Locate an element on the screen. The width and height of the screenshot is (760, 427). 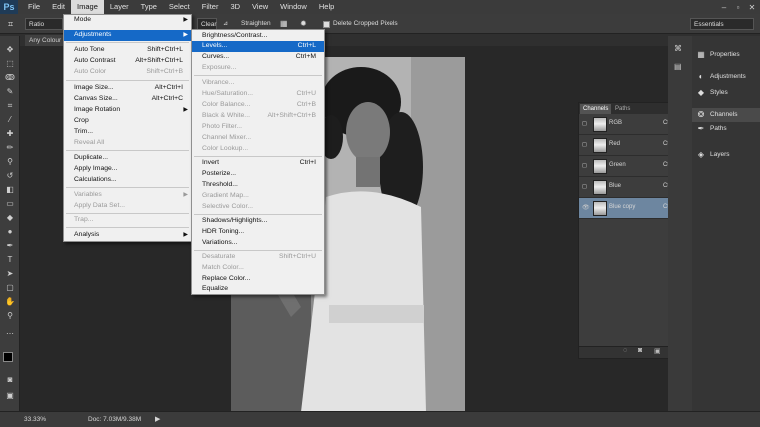
dock-channels: ❂ Channels is located at coordinates (726, 115).